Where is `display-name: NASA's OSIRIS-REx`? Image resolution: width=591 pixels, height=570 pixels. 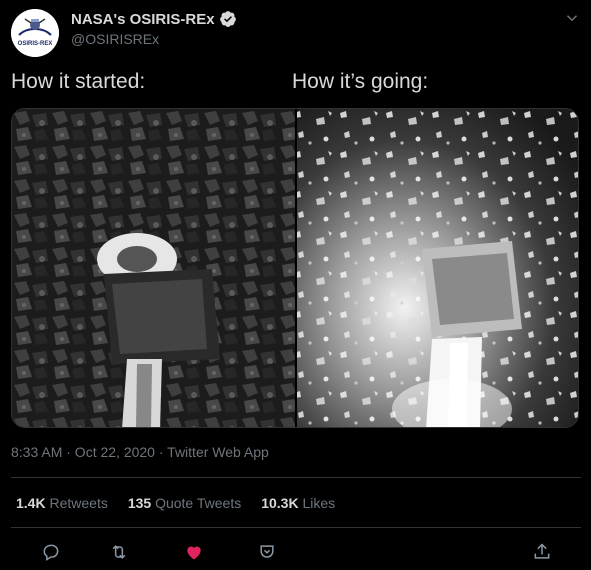 display-name: NASA's OSIRIS-REx is located at coordinates (143, 19).